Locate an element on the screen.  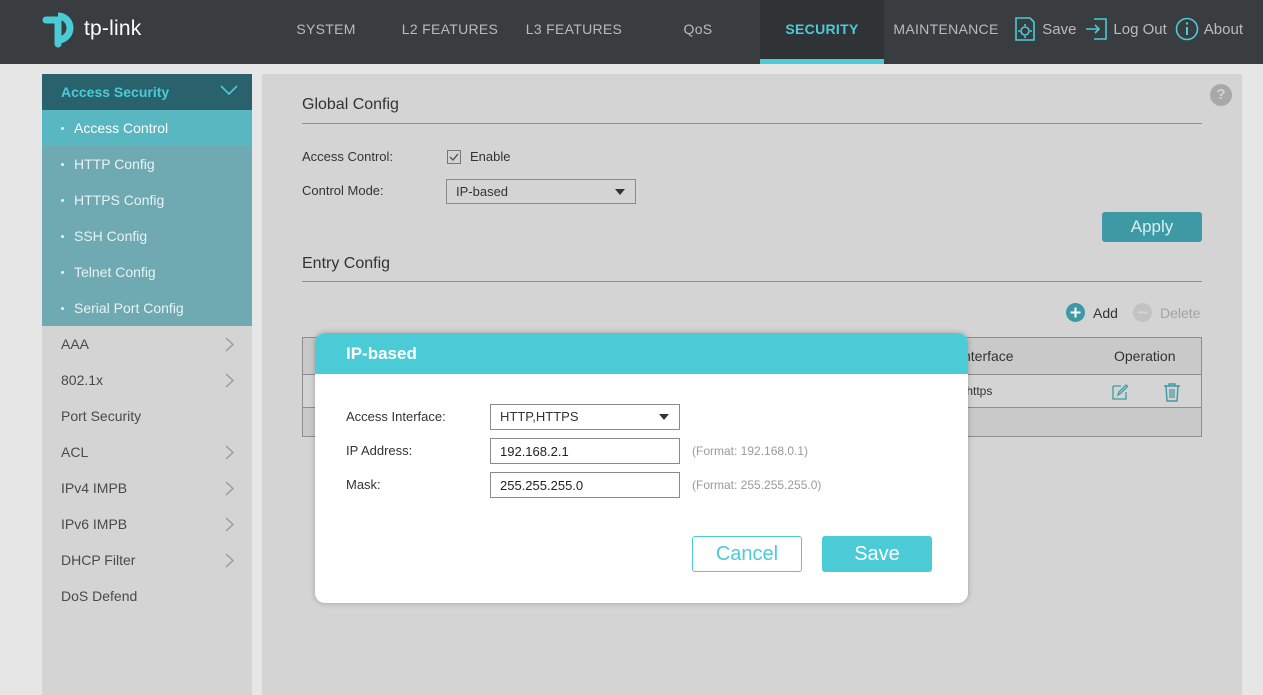
sidebar-item-serial-port-config: Serial Port Config is located at coordinates (147, 308).